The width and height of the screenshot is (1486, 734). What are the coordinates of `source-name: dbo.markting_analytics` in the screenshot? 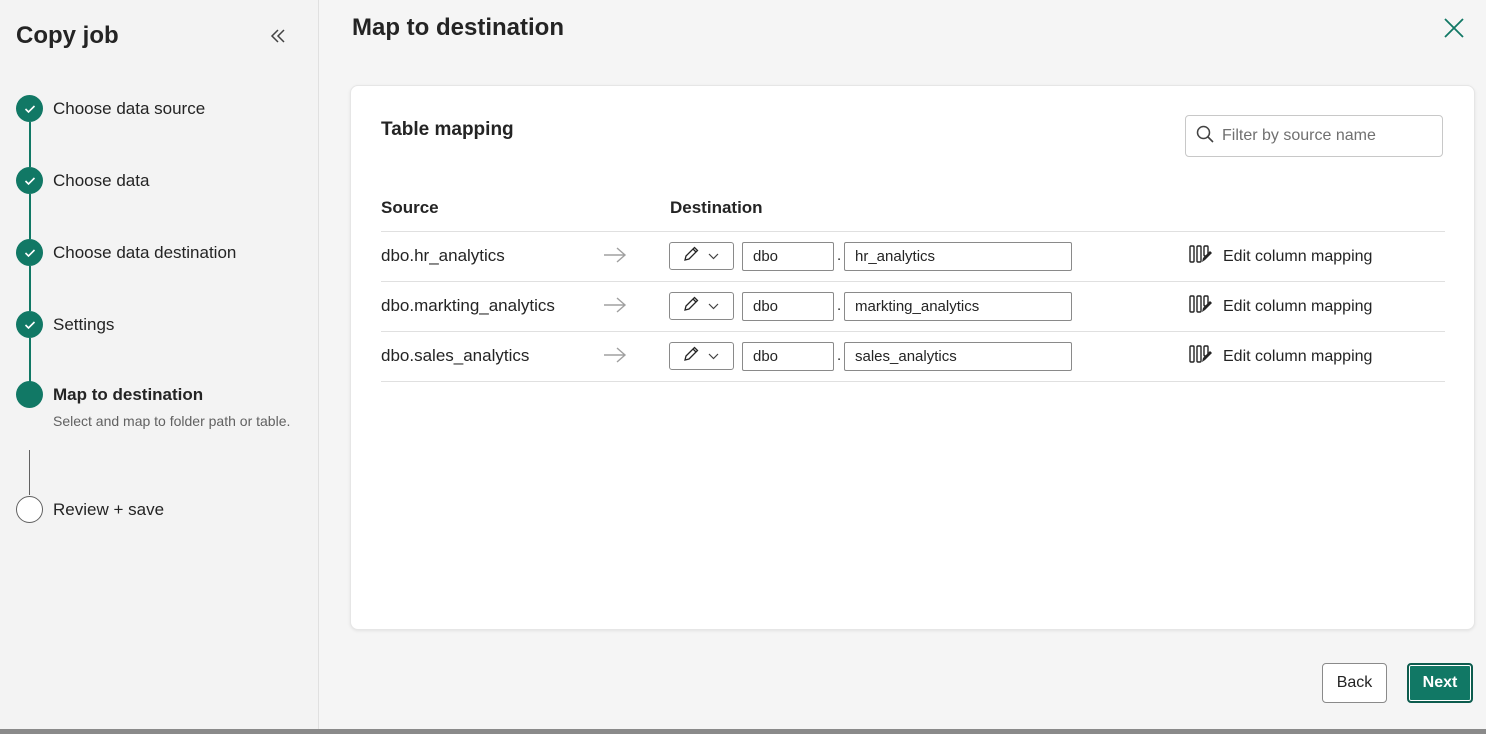 It's located at (468, 305).